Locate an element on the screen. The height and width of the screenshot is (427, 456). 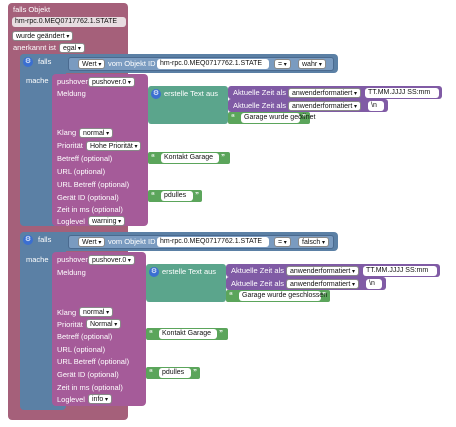
value-dropdown: wahr is located at coordinates (312, 64).